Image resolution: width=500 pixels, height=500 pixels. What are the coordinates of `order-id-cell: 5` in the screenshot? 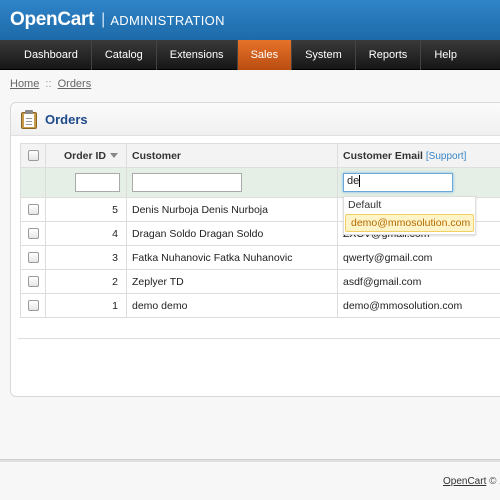 It's located at (86, 209).